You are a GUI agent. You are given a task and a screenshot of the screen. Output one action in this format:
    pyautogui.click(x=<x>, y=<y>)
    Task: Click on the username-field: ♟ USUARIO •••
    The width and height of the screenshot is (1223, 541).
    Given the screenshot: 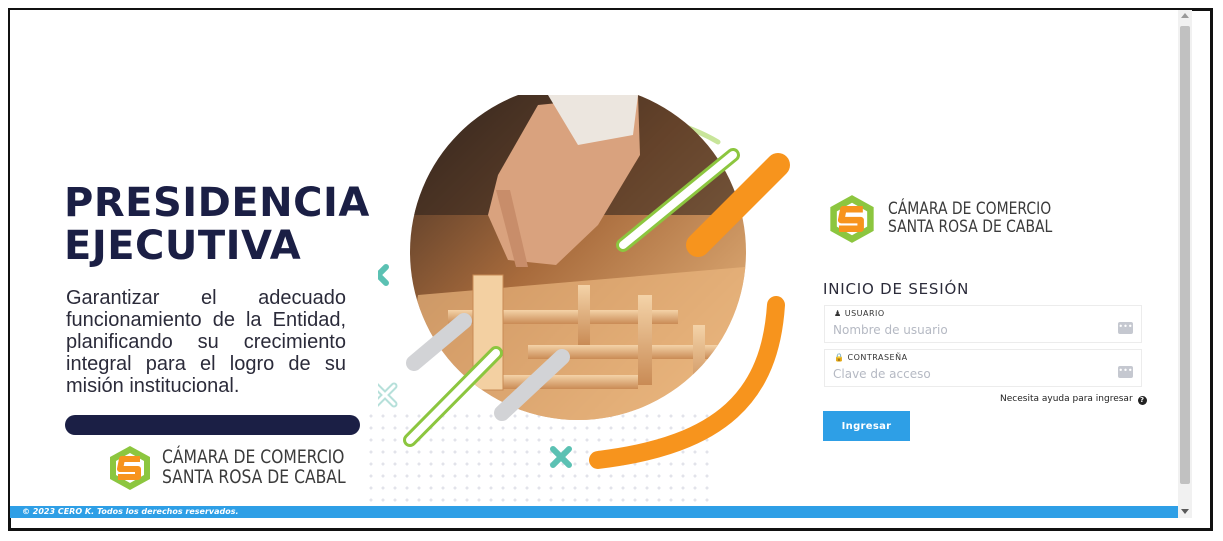 What is the action you would take?
    pyautogui.click(x=983, y=324)
    